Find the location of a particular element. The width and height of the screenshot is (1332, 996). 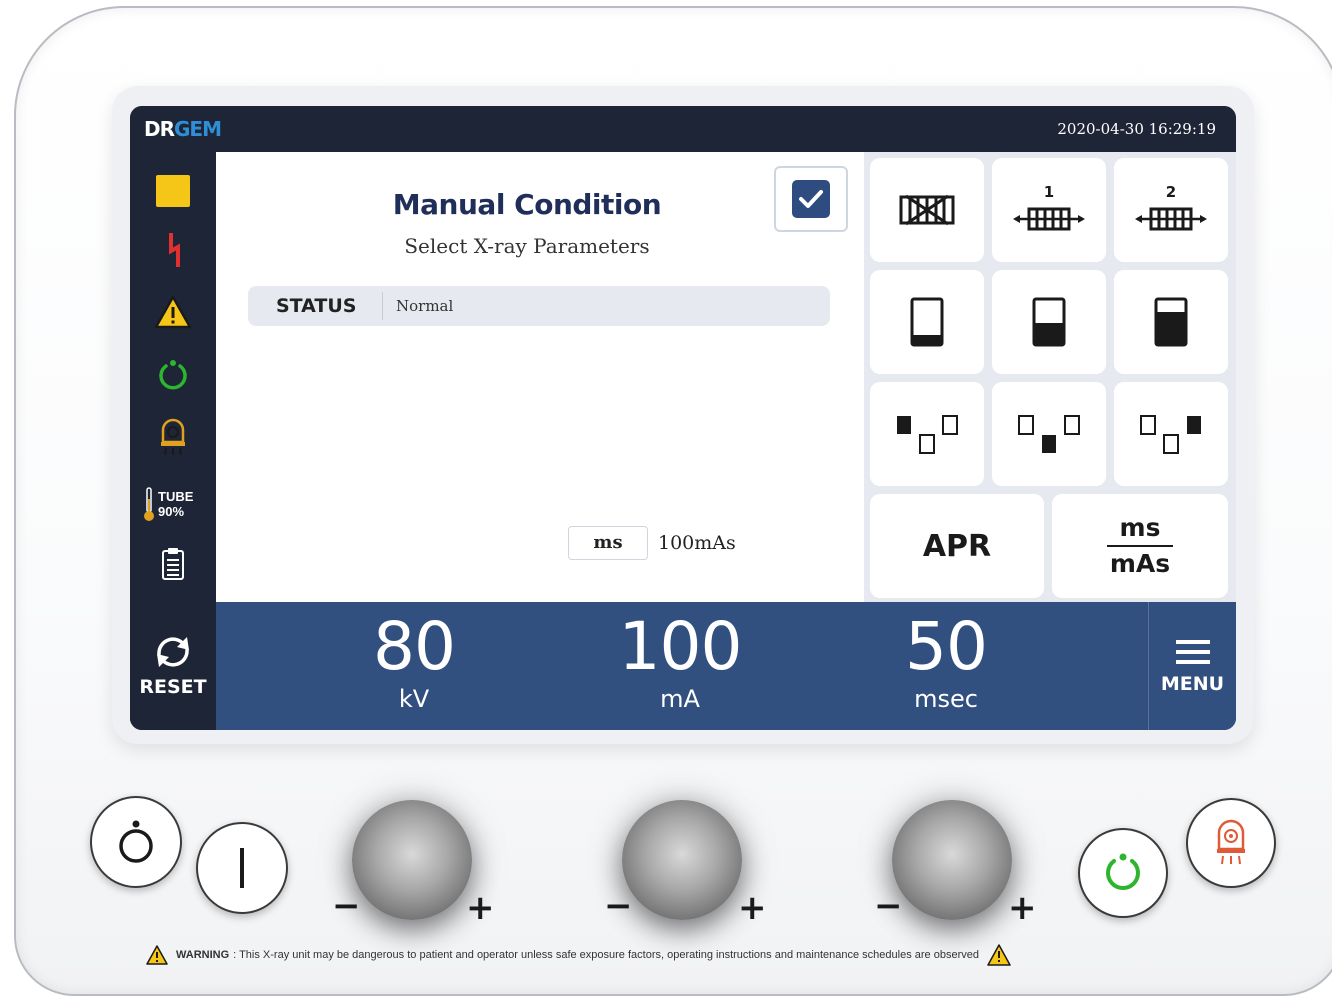

kv-knob is located at coordinates (412, 860).